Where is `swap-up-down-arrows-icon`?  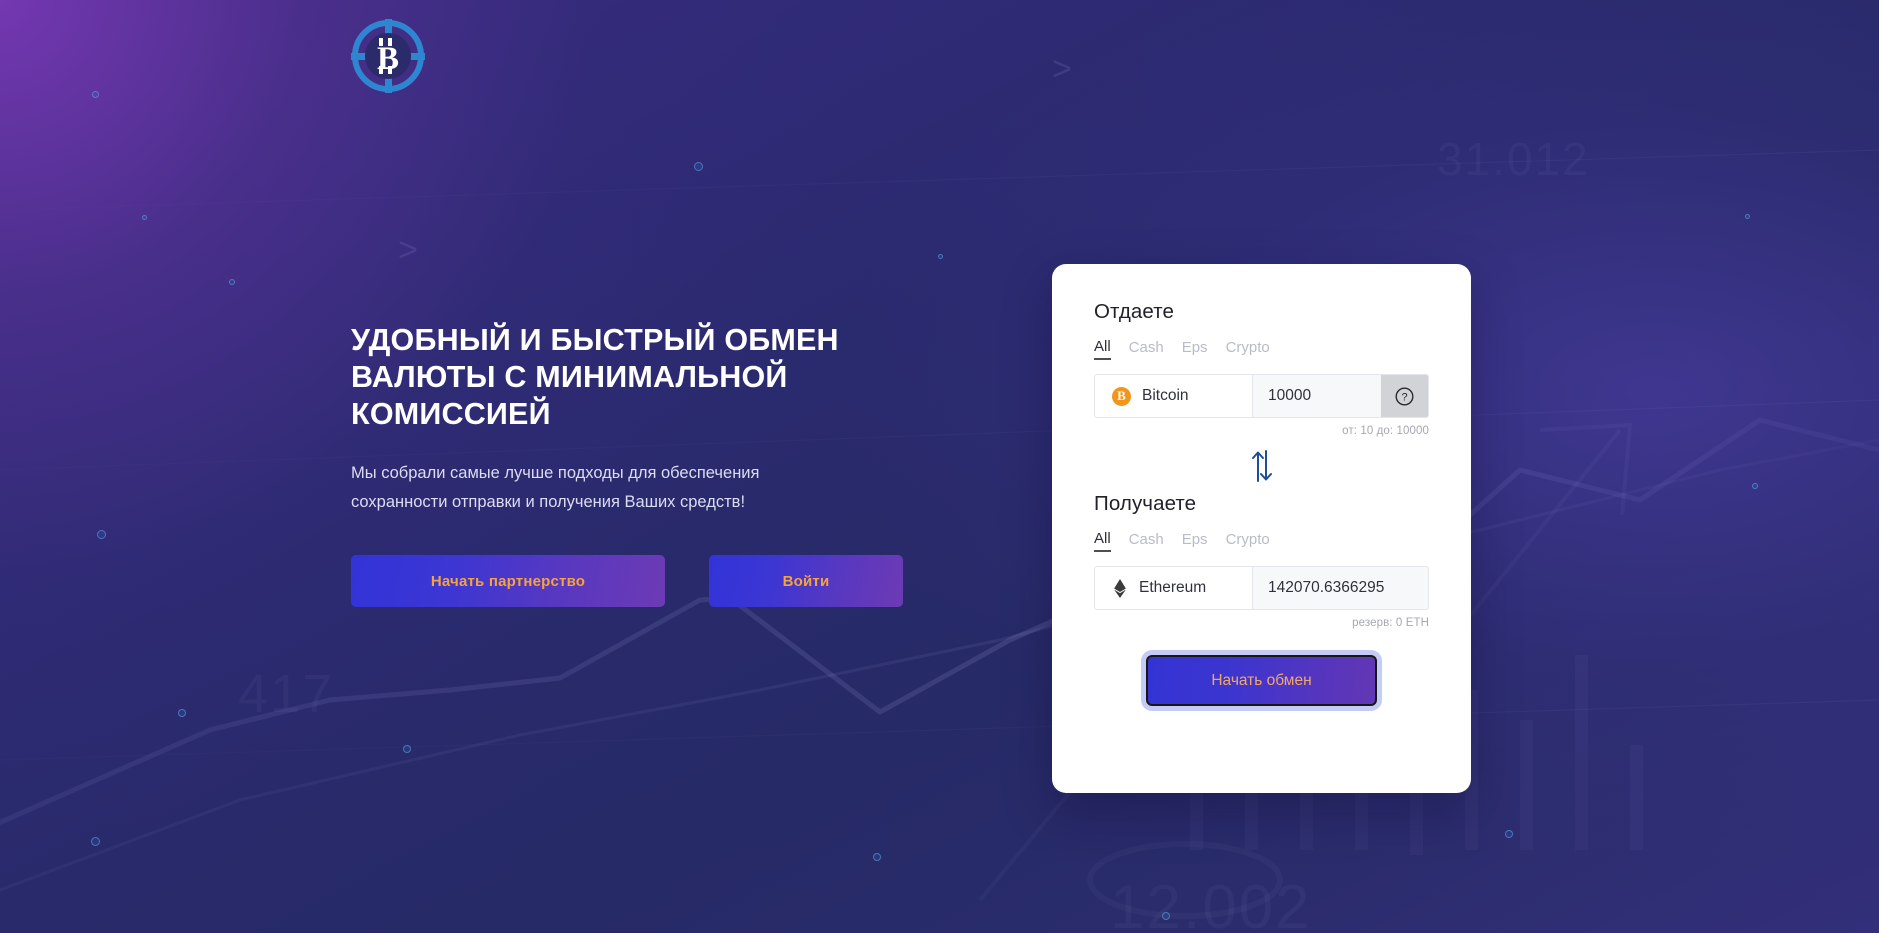 swap-up-down-arrows-icon is located at coordinates (1261, 466).